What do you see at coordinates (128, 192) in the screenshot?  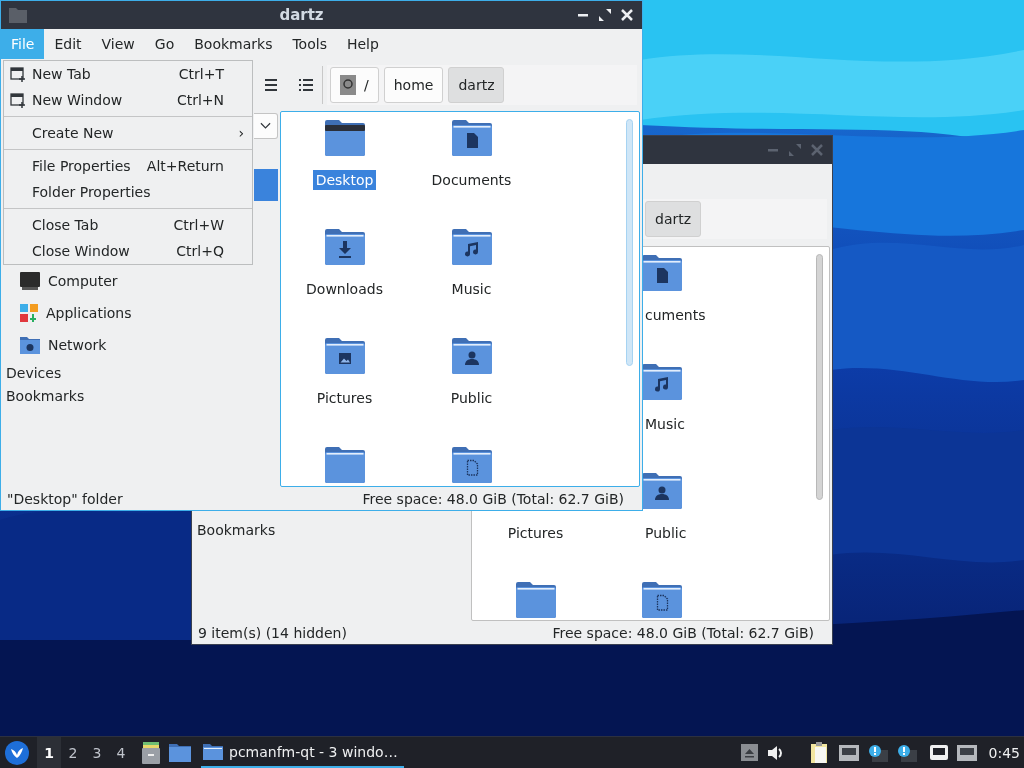 I see `menu-item: Folder Properties` at bounding box center [128, 192].